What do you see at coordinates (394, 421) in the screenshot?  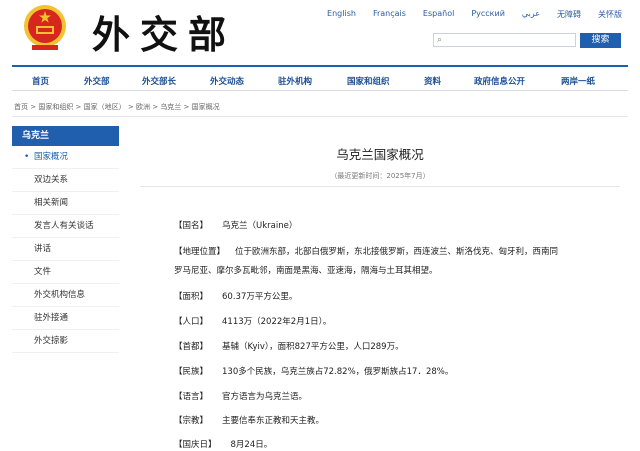 I see `info-row: 【宗教】 主要信奉东正教和天主教。` at bounding box center [394, 421].